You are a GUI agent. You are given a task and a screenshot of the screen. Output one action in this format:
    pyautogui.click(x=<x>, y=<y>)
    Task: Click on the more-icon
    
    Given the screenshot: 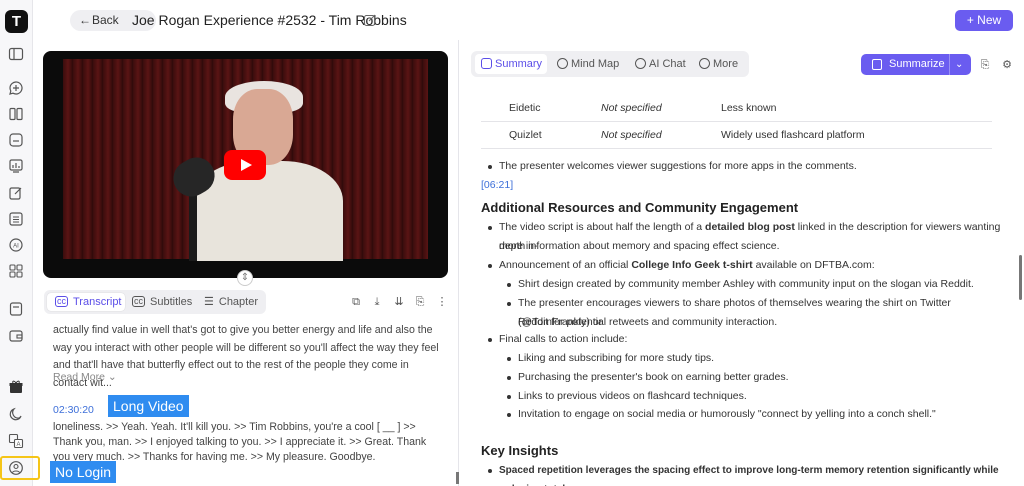 What is the action you would take?
    pyautogui.click(x=704, y=63)
    